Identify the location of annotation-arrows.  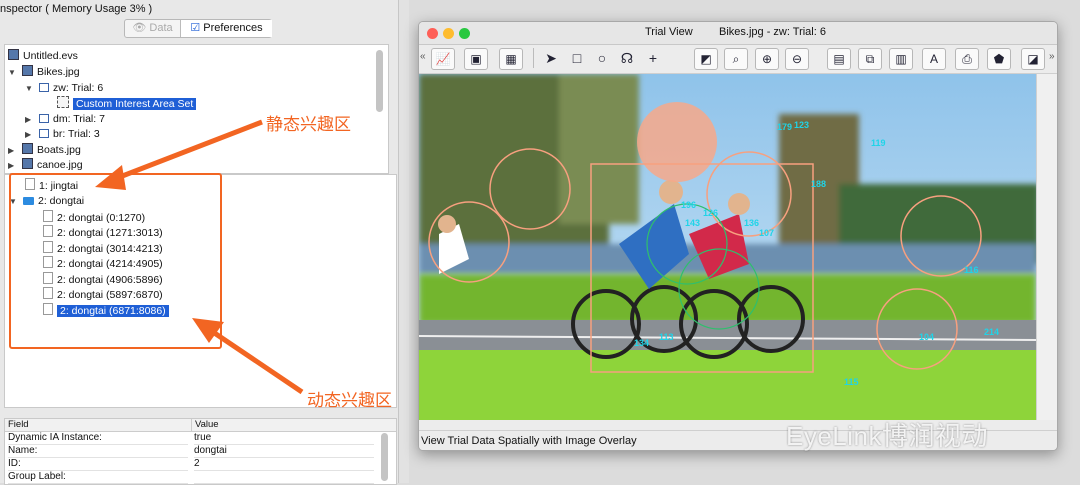
(199, 257).